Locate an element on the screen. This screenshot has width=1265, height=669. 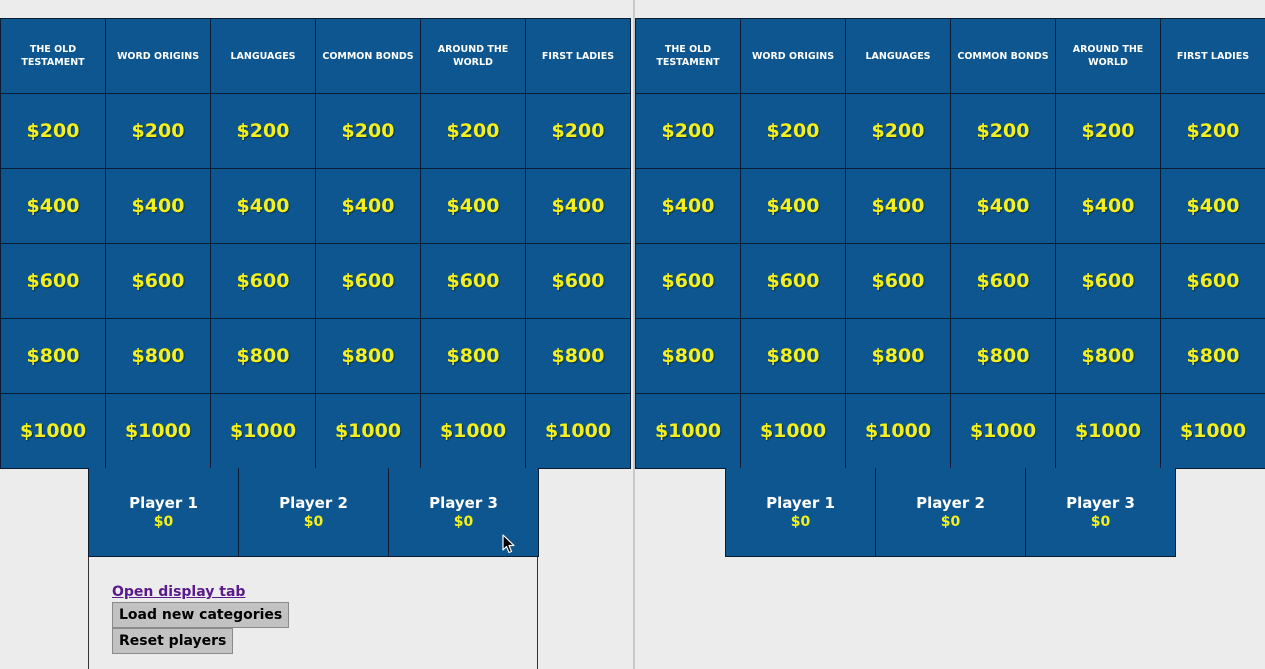
load-new-categories-button: Load new categories is located at coordinates (201, 615).